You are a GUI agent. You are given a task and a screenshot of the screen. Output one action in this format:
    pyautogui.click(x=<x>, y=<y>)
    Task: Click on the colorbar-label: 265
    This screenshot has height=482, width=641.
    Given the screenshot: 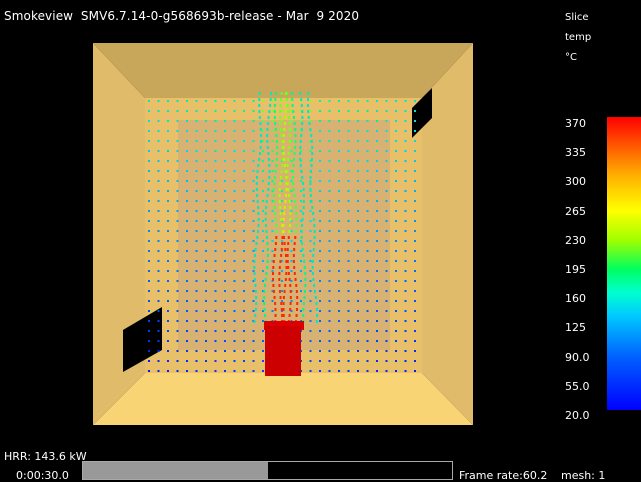 What is the action you would take?
    pyautogui.click(x=575, y=211)
    